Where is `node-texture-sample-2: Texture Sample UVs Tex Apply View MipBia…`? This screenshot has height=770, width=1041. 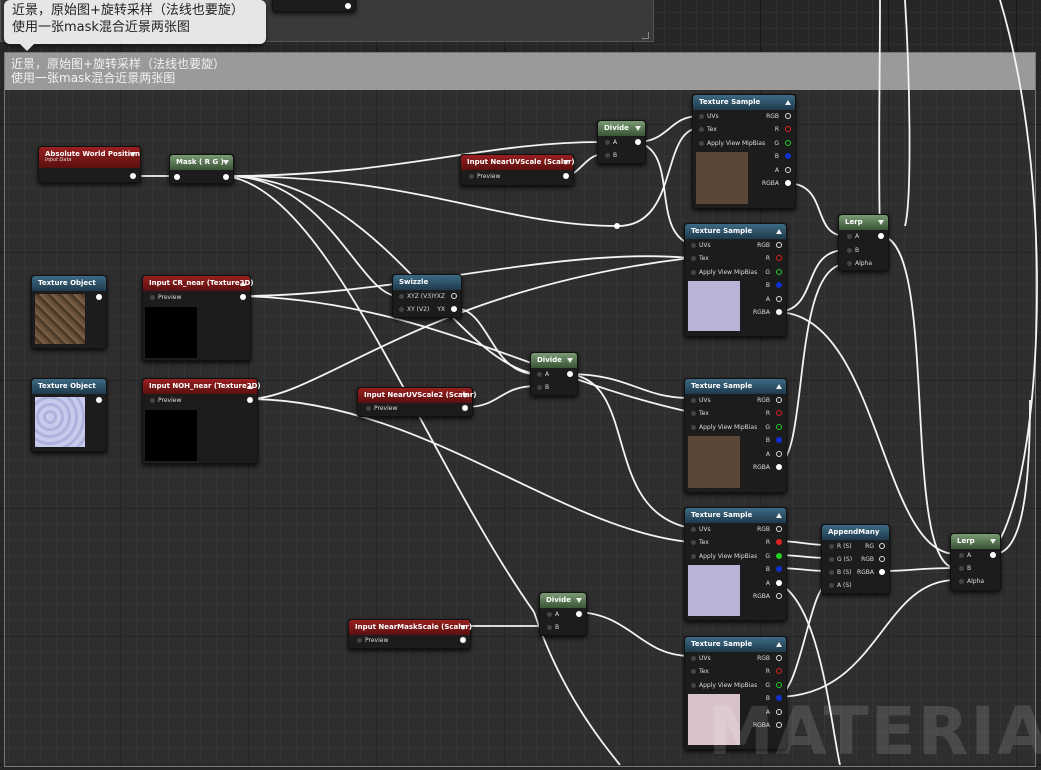
node-texture-sample-2: Texture Sample UVs Tex Apply View MipBia… is located at coordinates (735, 280).